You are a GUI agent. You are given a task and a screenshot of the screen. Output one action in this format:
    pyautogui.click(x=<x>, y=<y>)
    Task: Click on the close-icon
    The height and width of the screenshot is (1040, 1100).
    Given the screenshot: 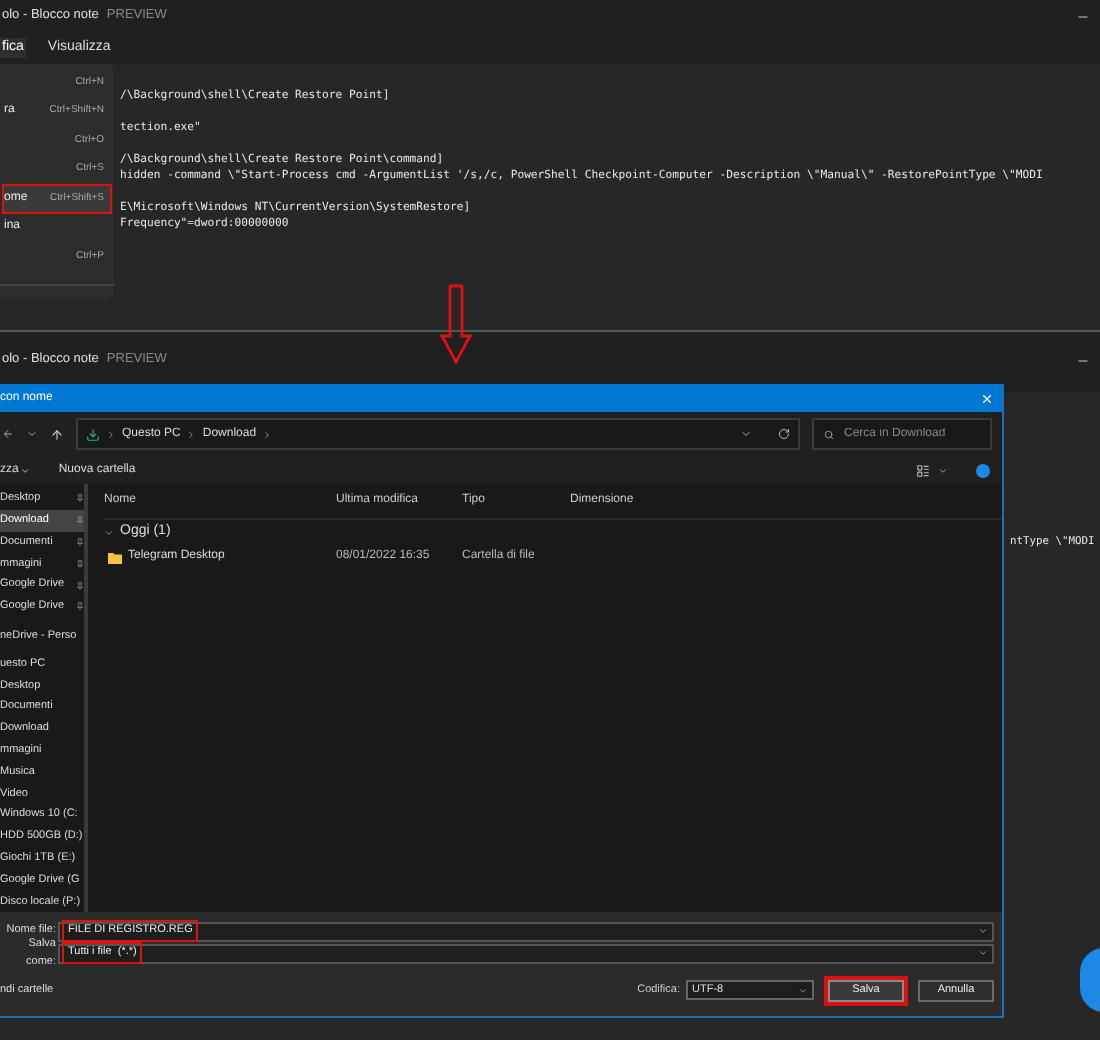 What is the action you would take?
    pyautogui.click(x=987, y=398)
    